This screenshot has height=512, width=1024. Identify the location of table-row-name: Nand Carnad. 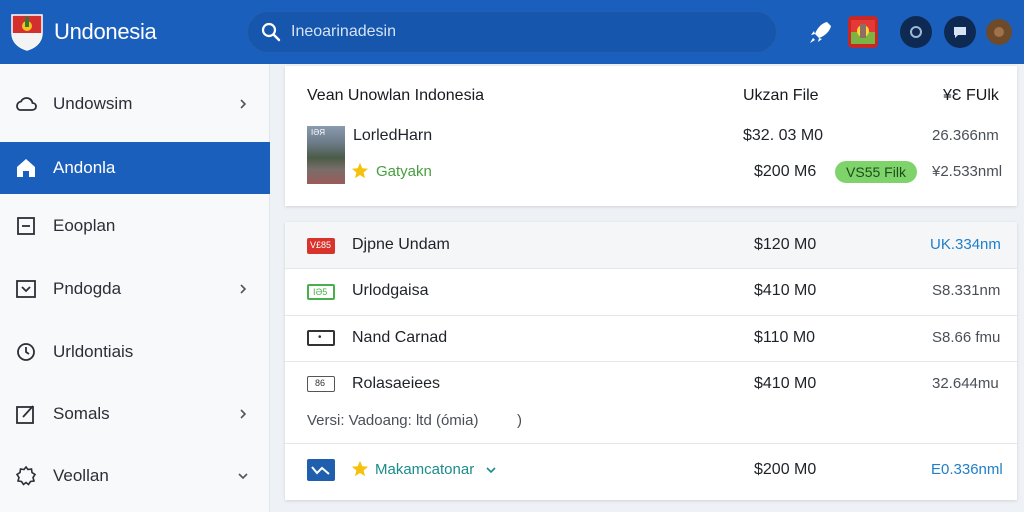
(399, 338).